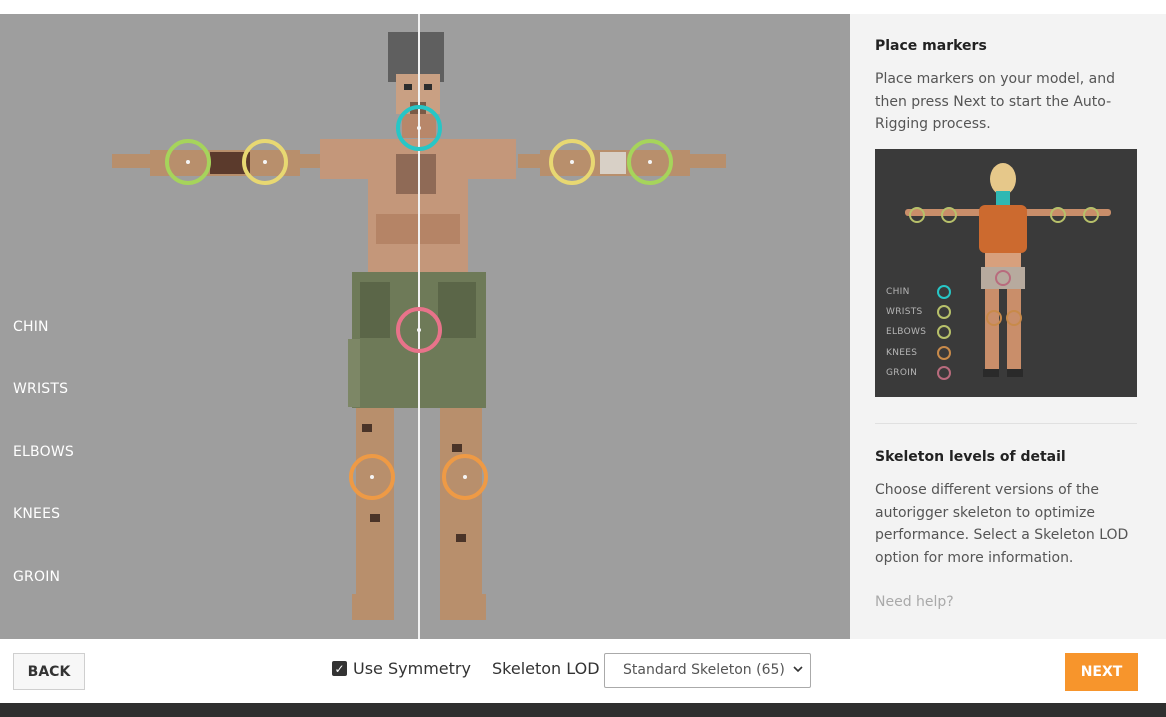  What do you see at coordinates (944, 312) in the screenshot?
I see `legend-wrists-ring-icon` at bounding box center [944, 312].